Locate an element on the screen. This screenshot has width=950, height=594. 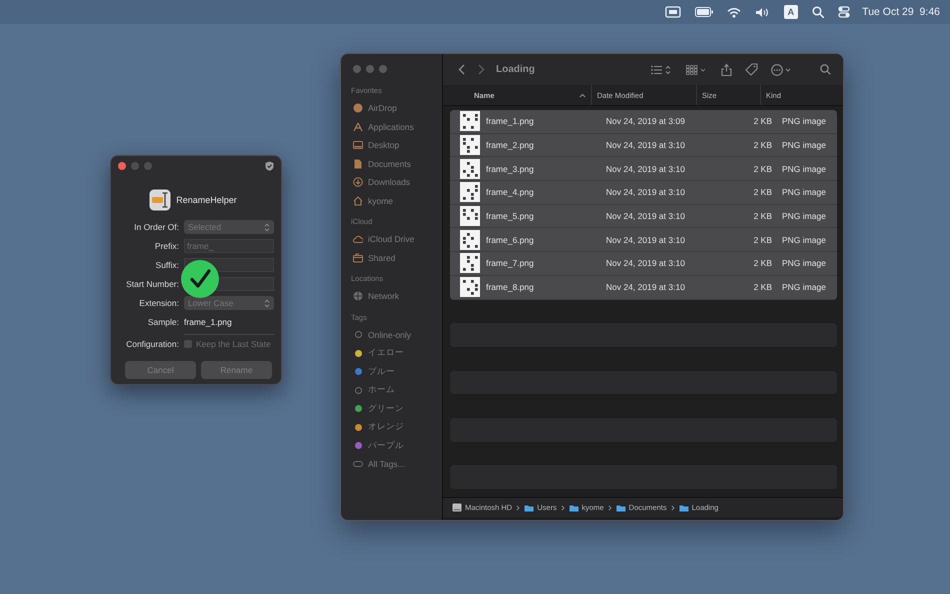
shield-icon is located at coordinates (269, 166).